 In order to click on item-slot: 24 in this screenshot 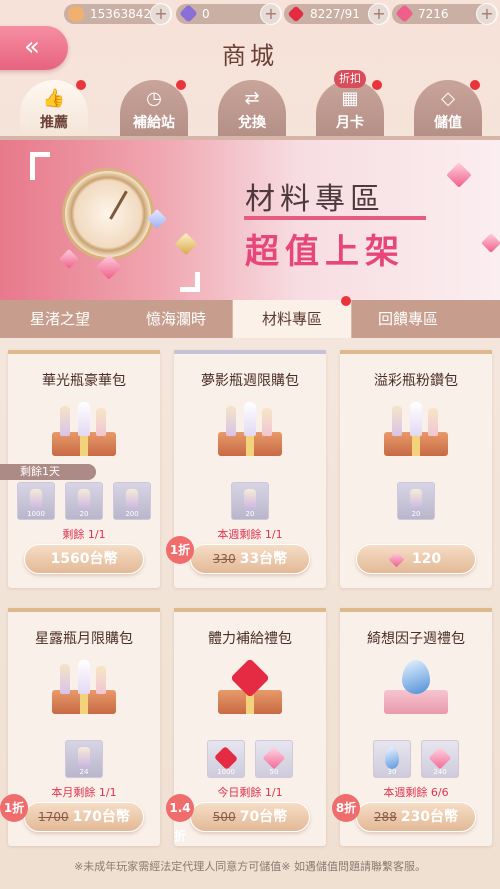, I will do `click(84, 759)`.